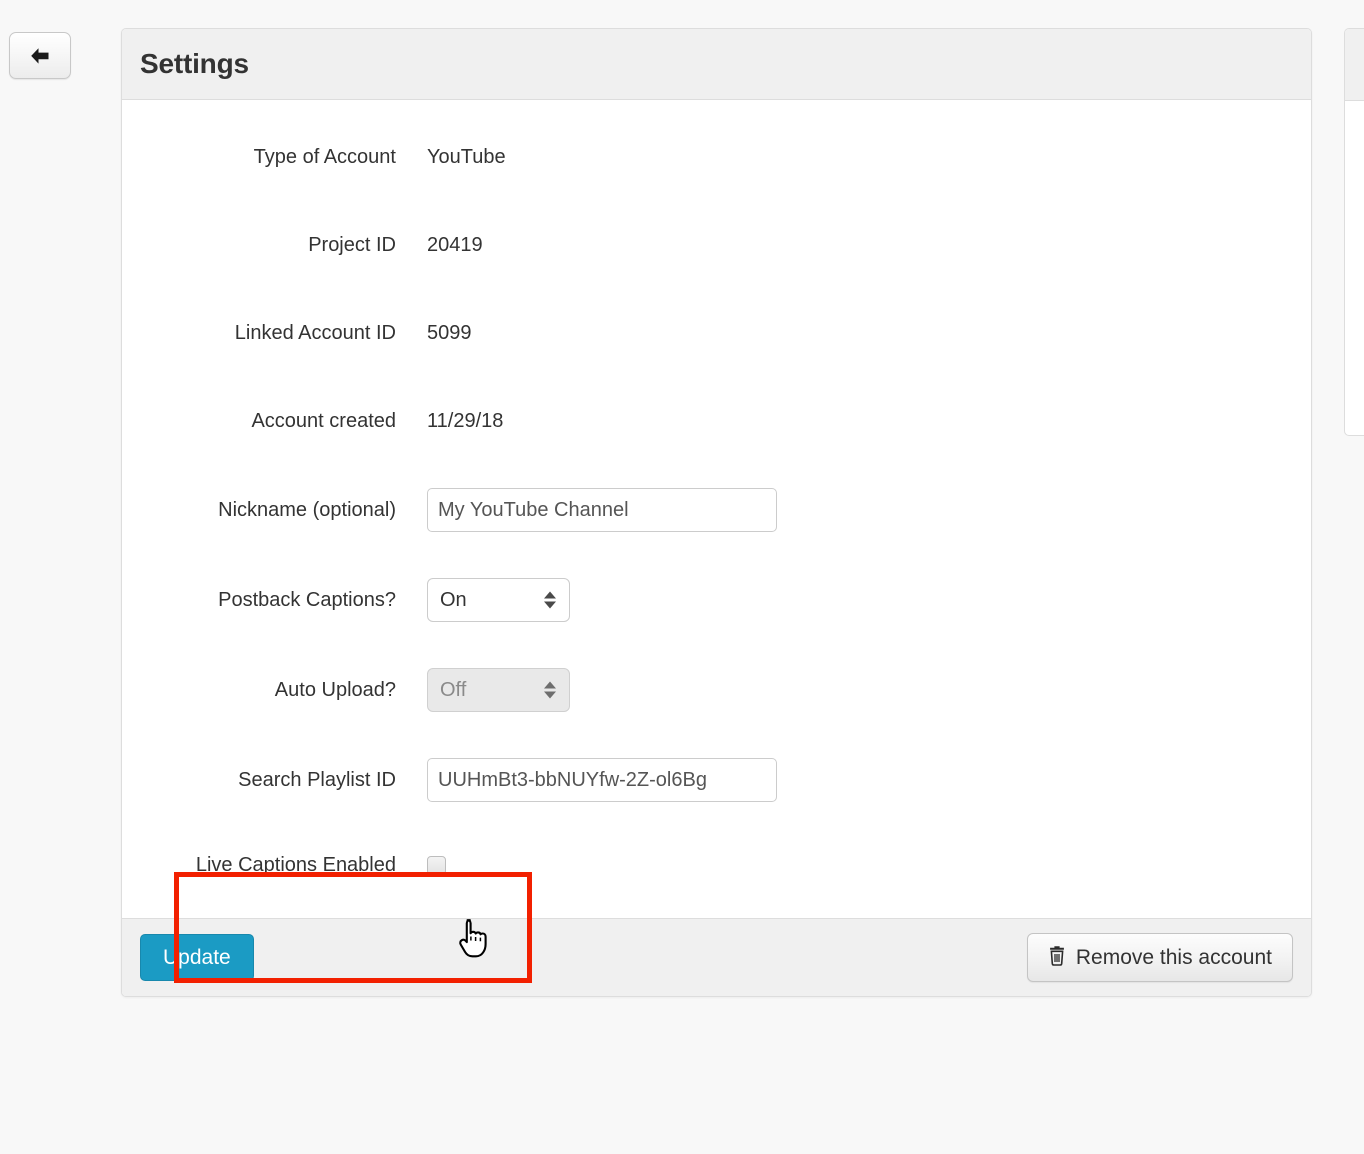 This screenshot has width=1364, height=1154. I want to click on auto-upload-select-wrap: Off, so click(498, 690).